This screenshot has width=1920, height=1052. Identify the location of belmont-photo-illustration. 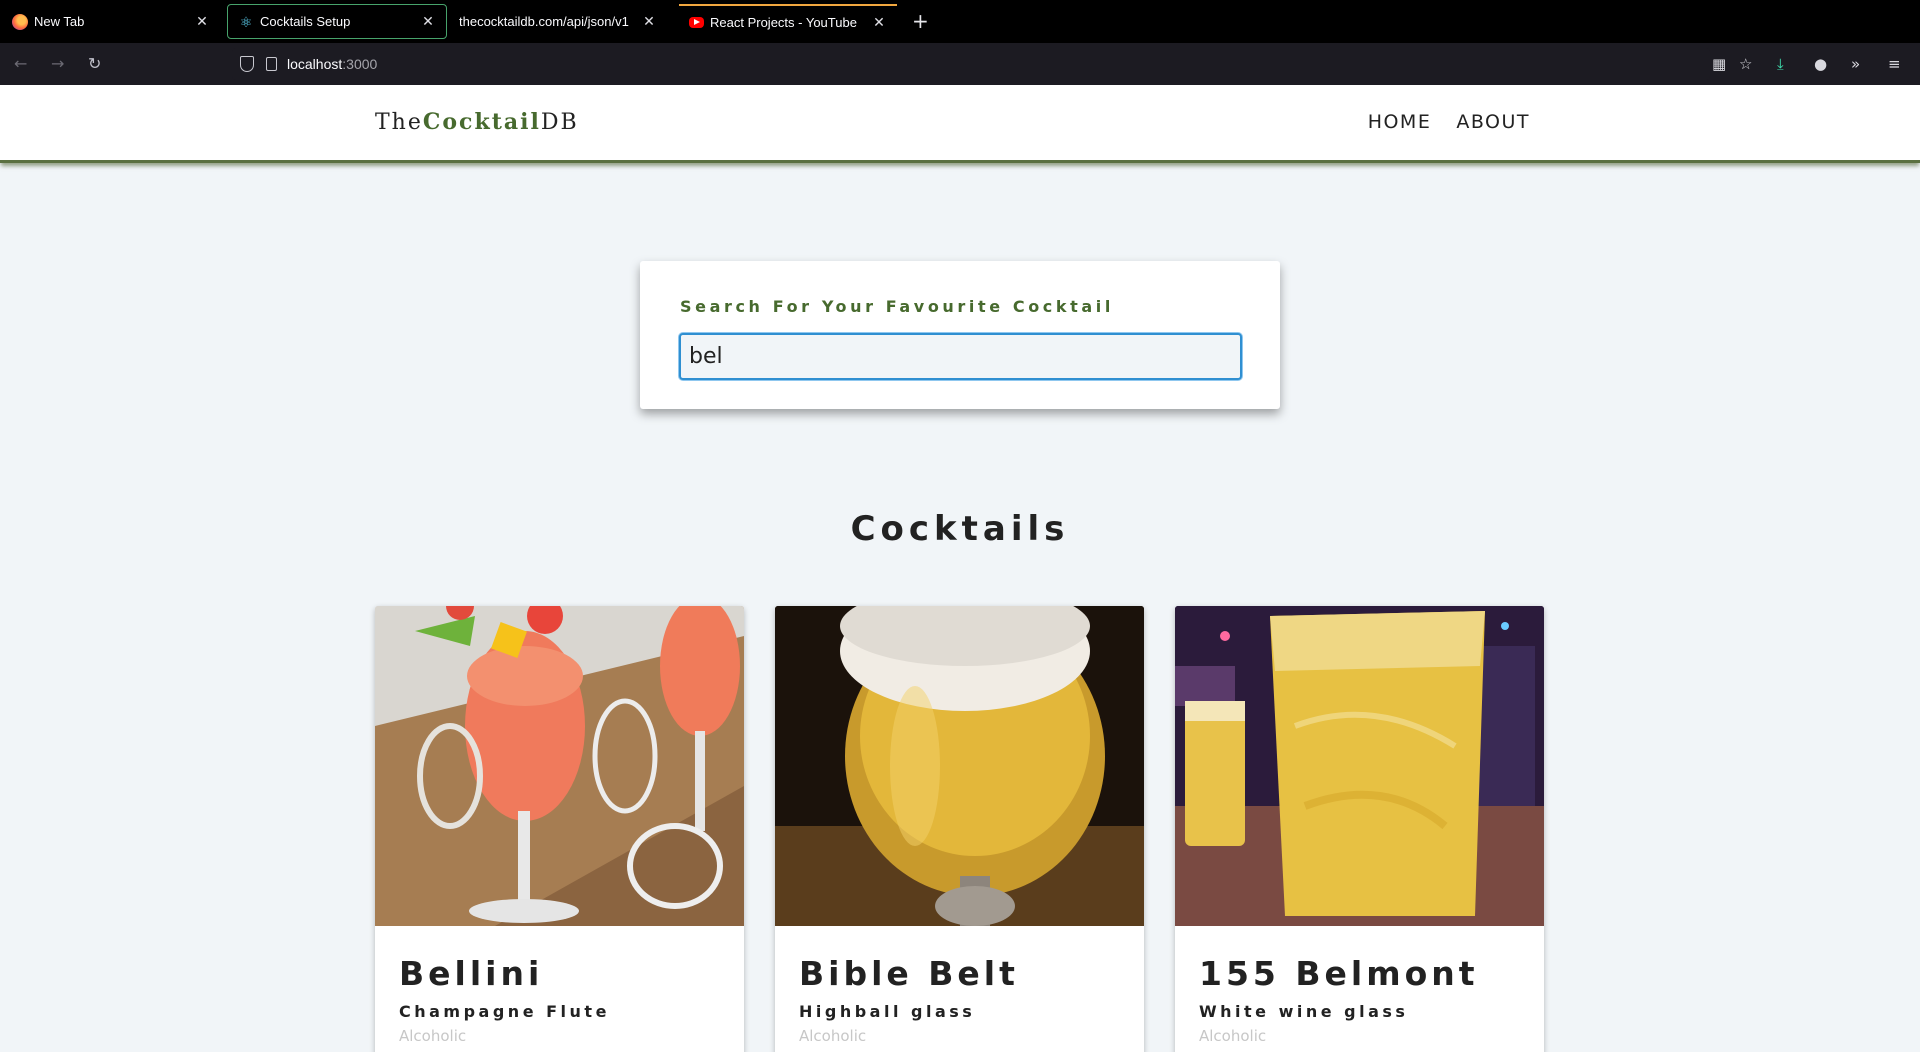
(1359, 766).